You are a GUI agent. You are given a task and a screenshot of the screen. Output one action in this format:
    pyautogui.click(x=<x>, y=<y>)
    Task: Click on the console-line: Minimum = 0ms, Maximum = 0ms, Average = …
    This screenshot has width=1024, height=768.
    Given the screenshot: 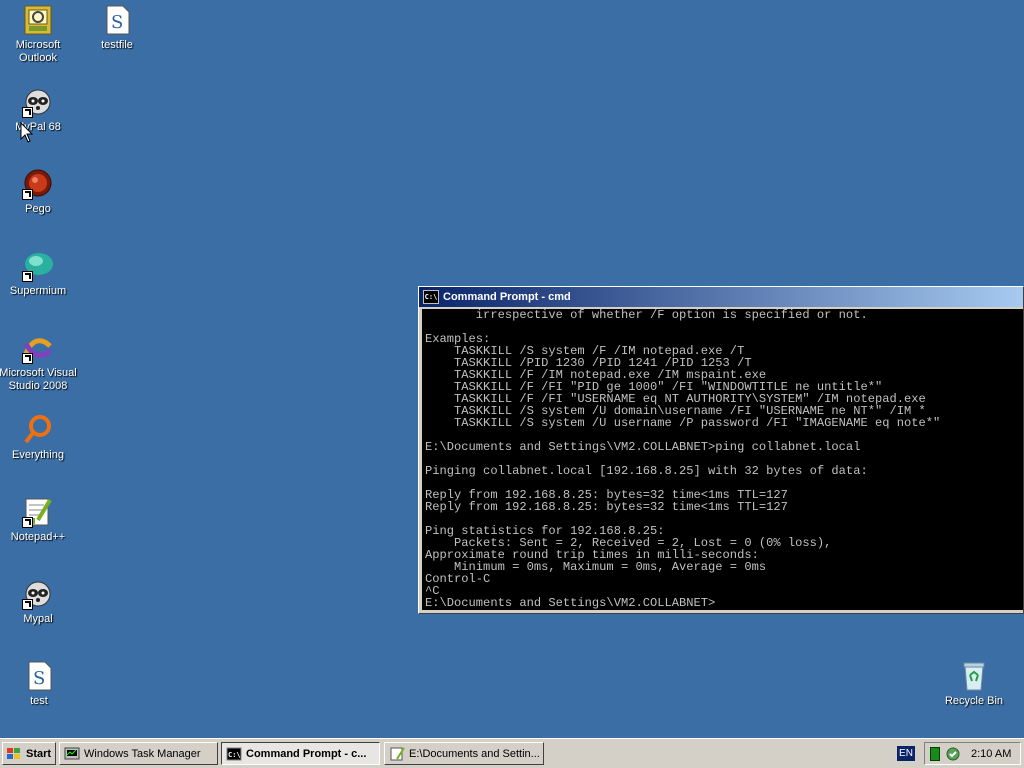 What is the action you would take?
    pyautogui.click(x=596, y=567)
    